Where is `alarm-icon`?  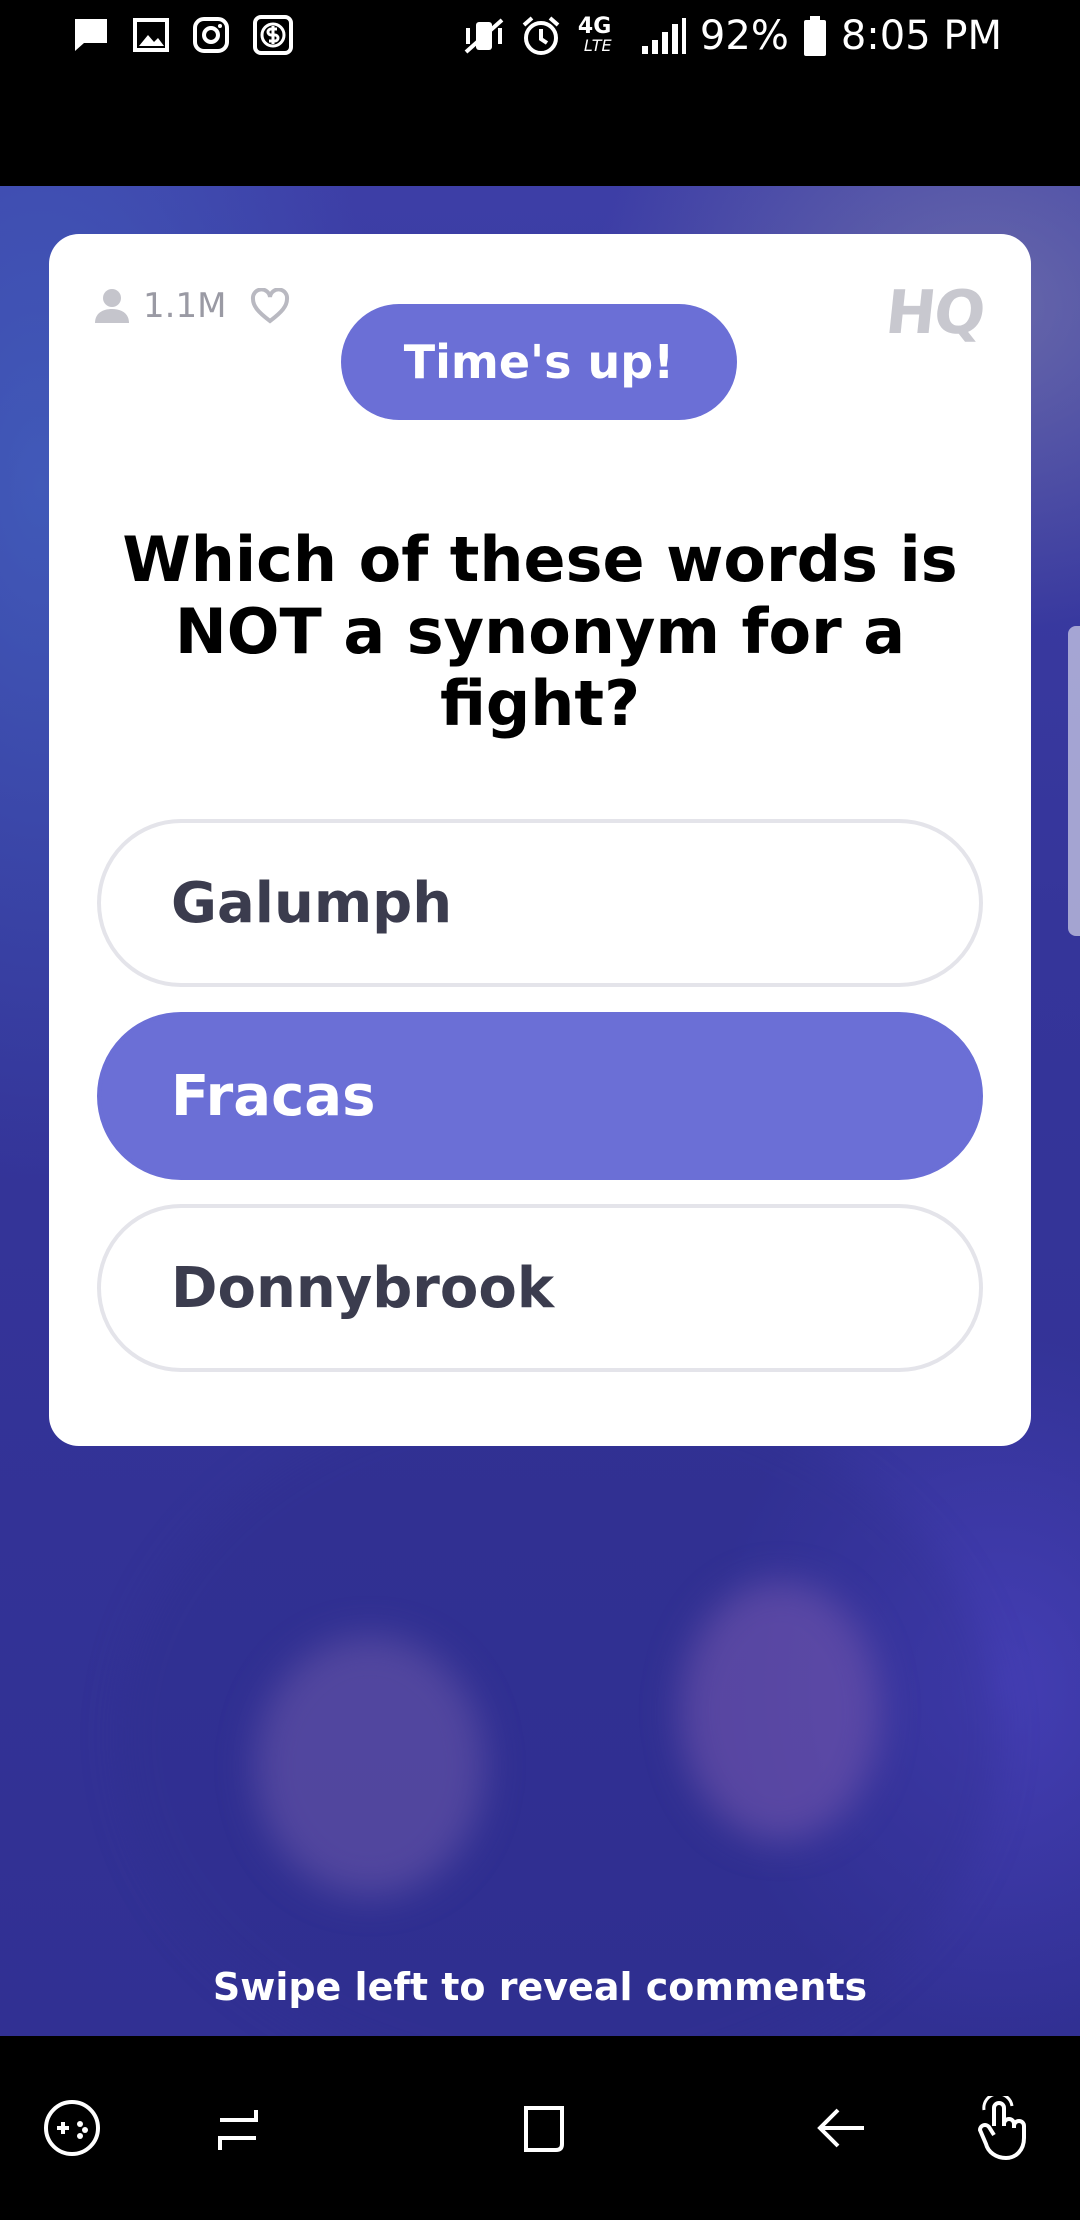
alarm-icon is located at coordinates (541, 36).